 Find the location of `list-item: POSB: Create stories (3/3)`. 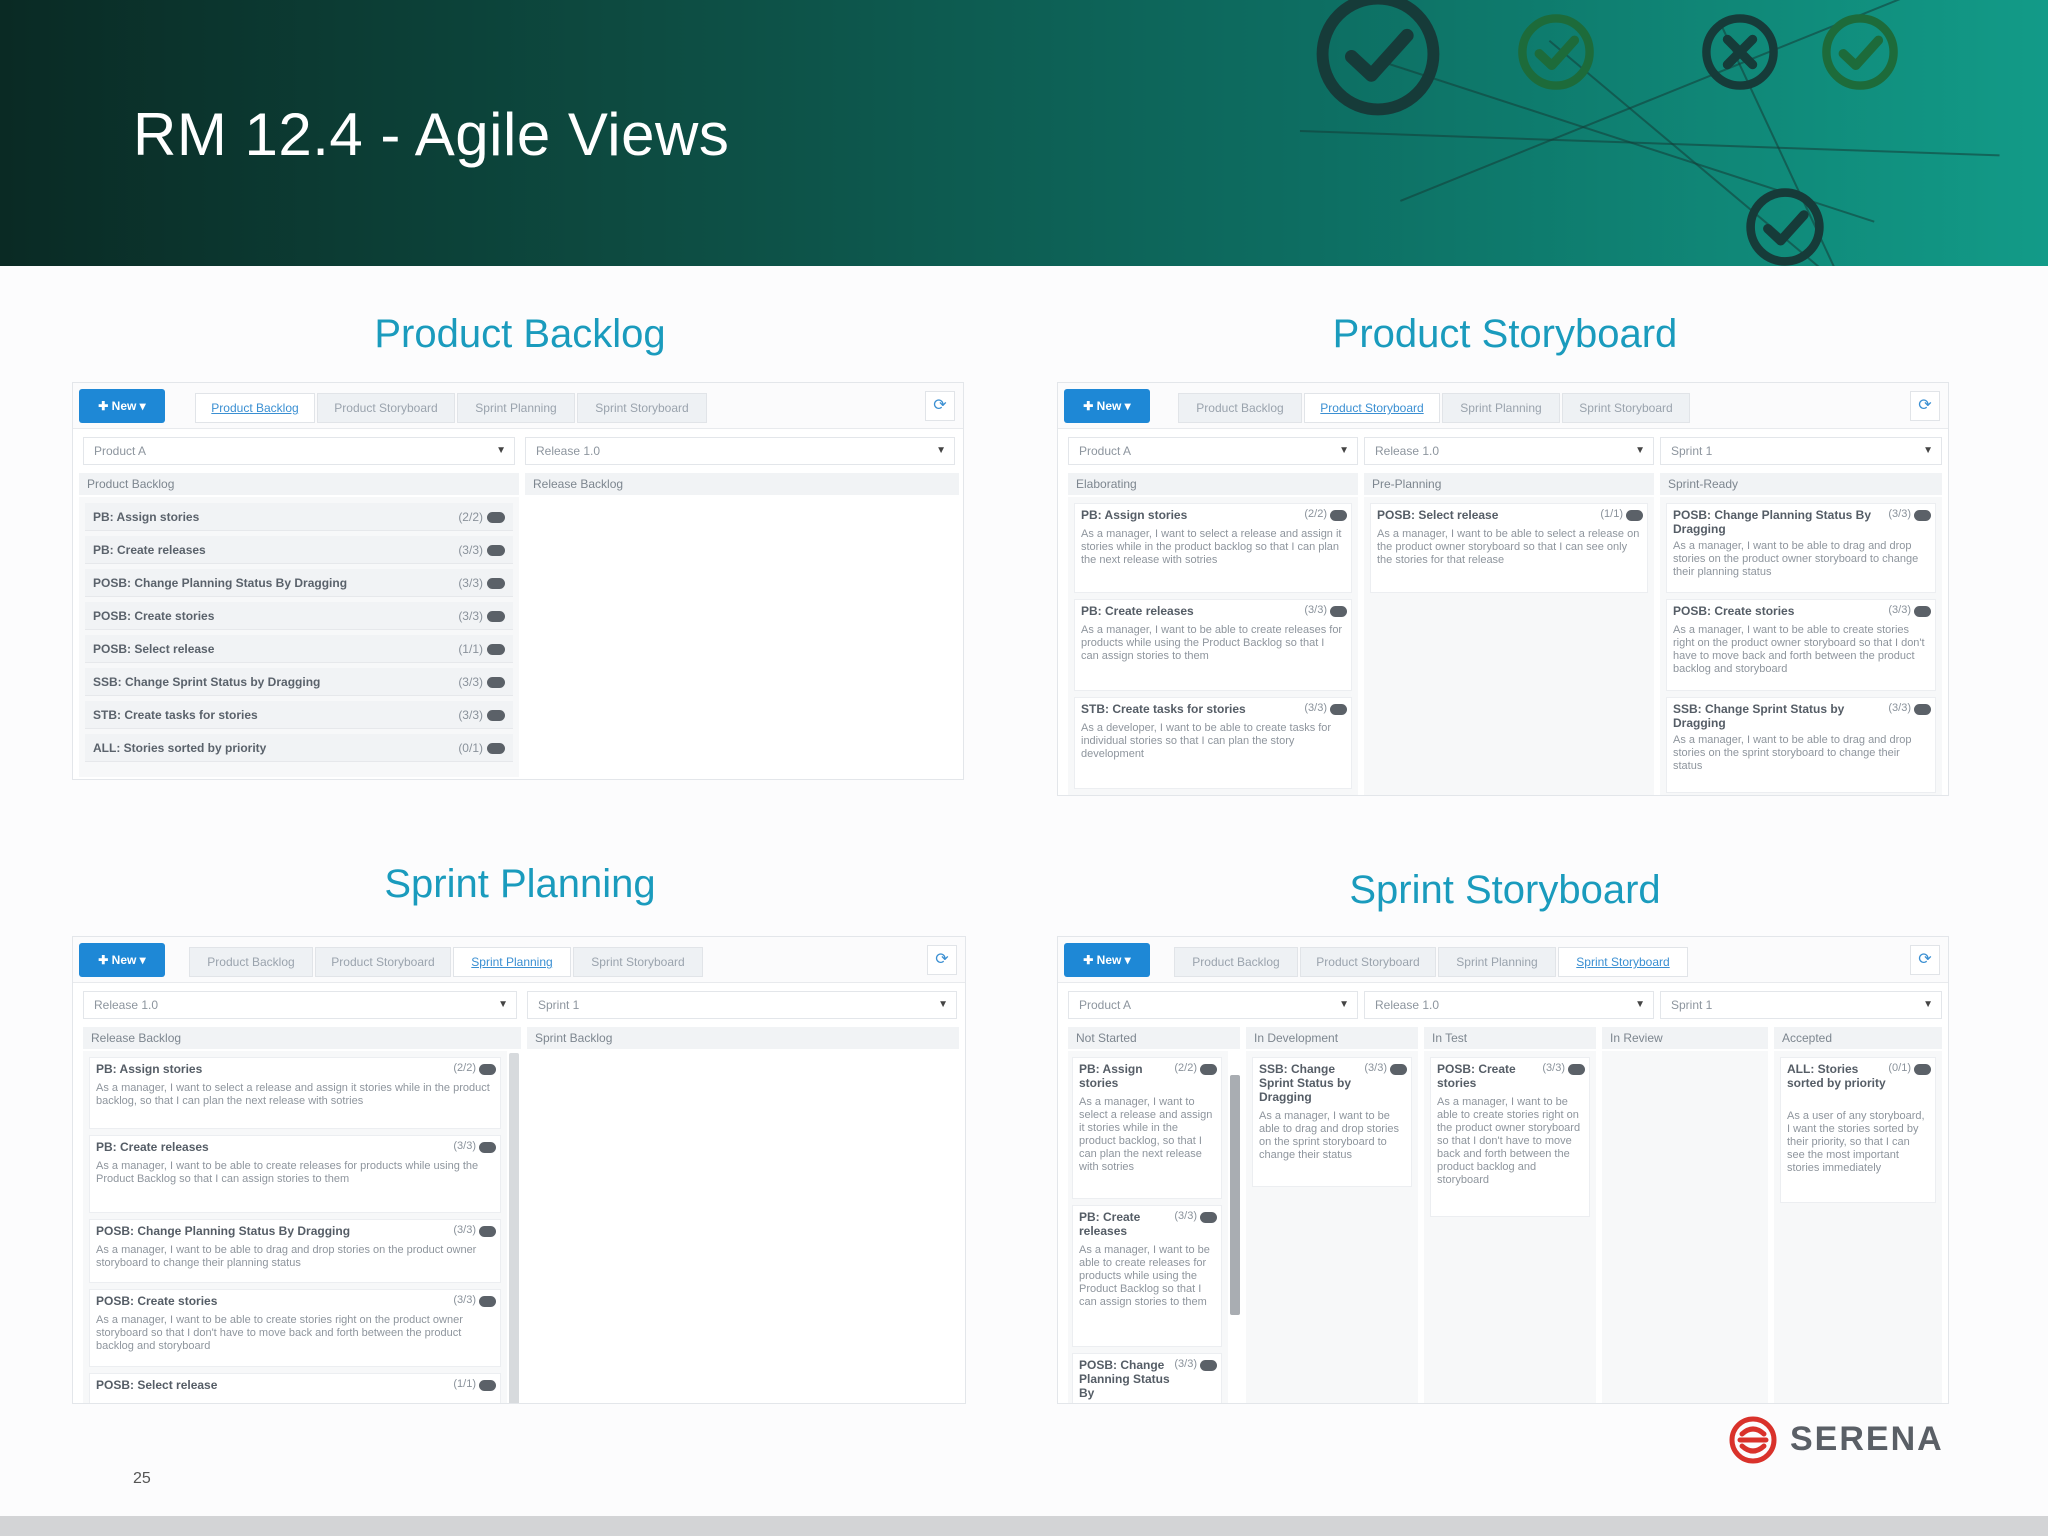

list-item: POSB: Create stories (3/3) is located at coordinates (299, 616).